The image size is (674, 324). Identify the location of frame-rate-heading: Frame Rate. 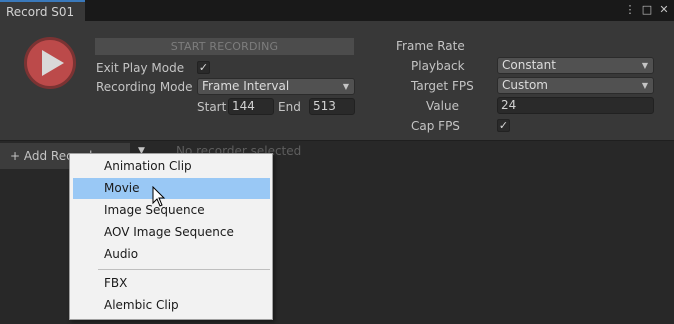
(430, 46).